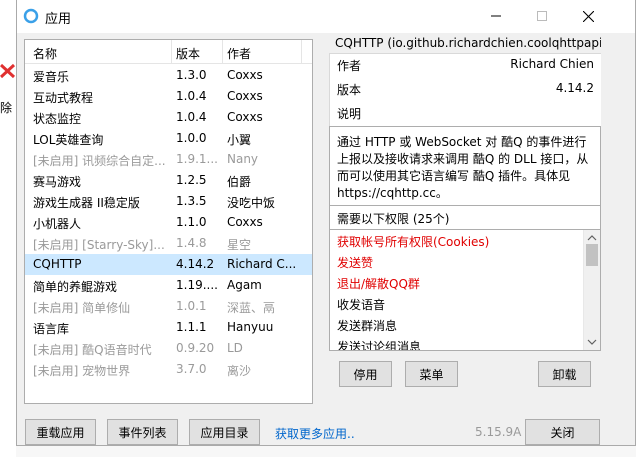 Image resolution: width=636 pixels, height=457 pixels. What do you see at coordinates (168, 180) in the screenshot?
I see `app-row: 赛马游戏 1.2.5 伯爵` at bounding box center [168, 180].